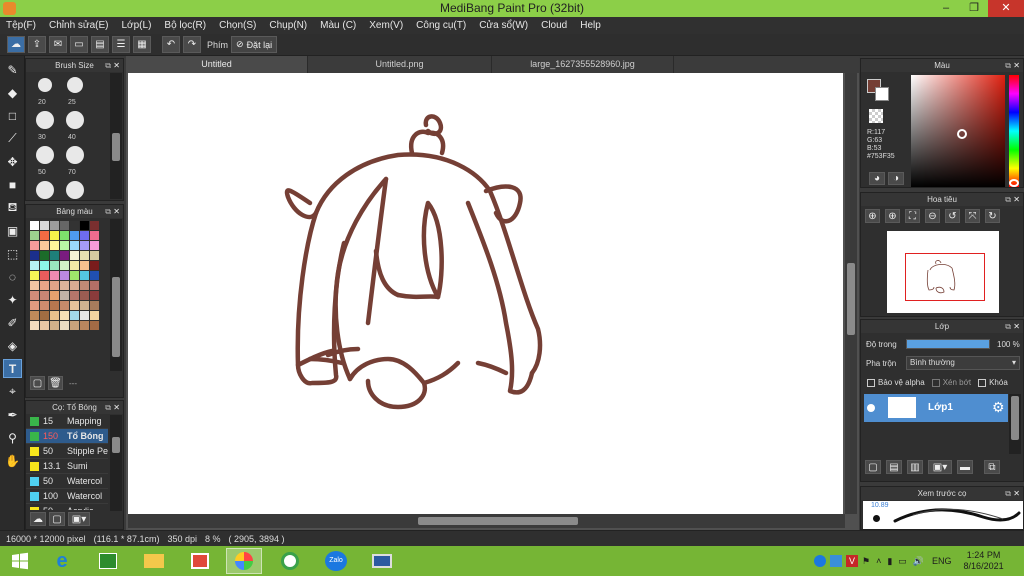  What do you see at coordinates (244, 561) in the screenshot?
I see `medibang-taskbar-icon` at bounding box center [244, 561].